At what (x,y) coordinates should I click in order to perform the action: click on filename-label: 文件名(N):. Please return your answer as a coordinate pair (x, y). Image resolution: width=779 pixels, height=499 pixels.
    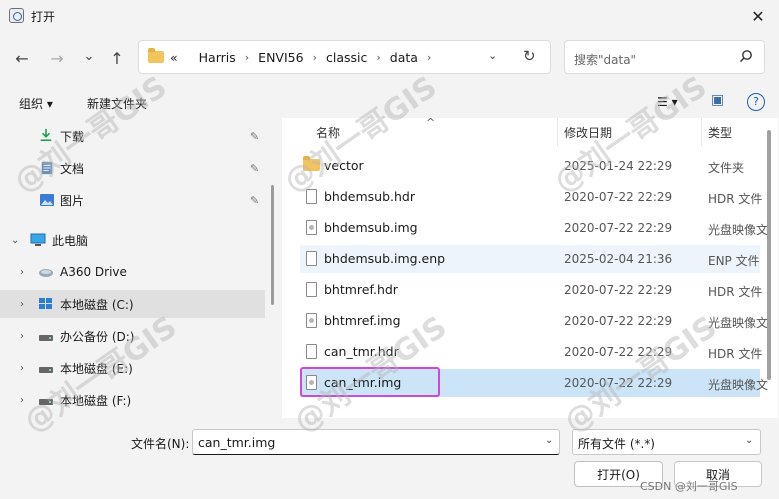
    Looking at the image, I should click on (160, 444).